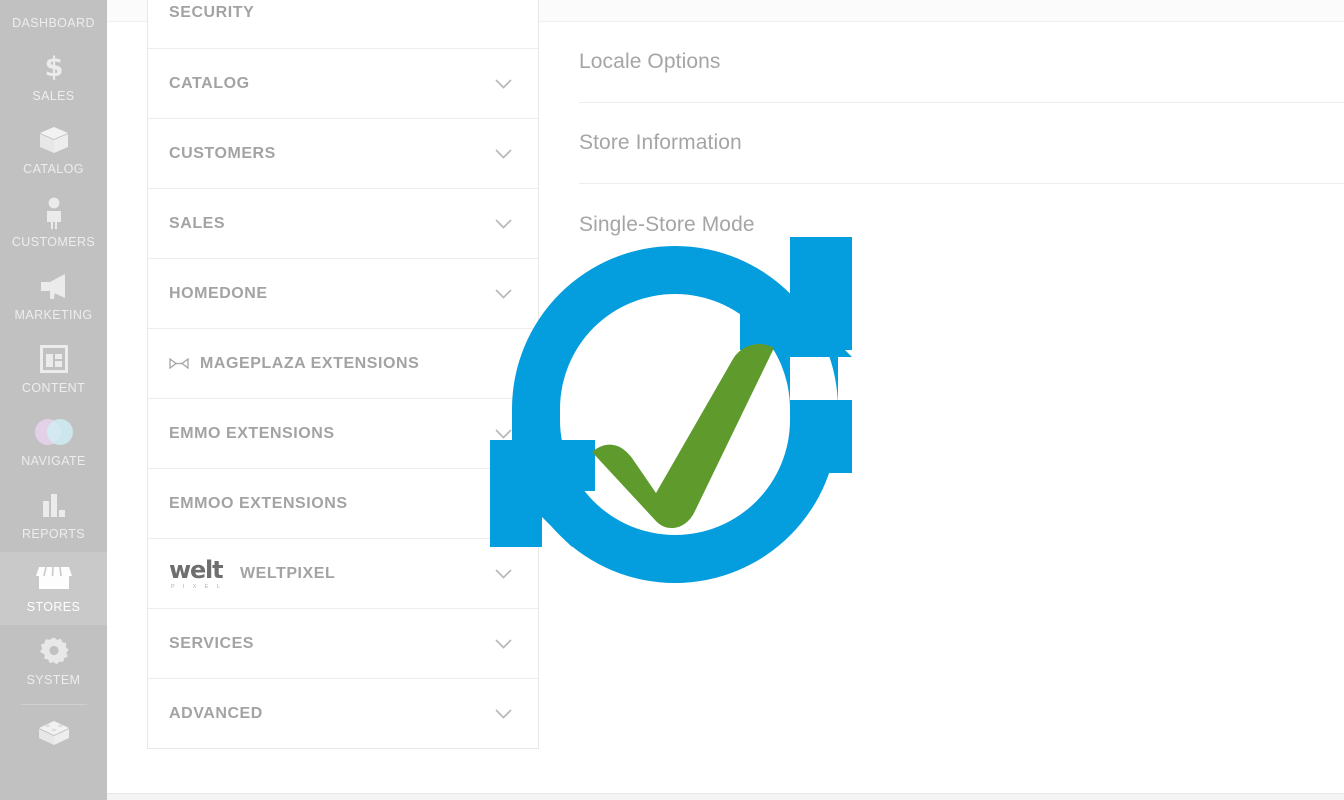 The height and width of the screenshot is (800, 1344). I want to click on section-label: SALES, so click(197, 223).